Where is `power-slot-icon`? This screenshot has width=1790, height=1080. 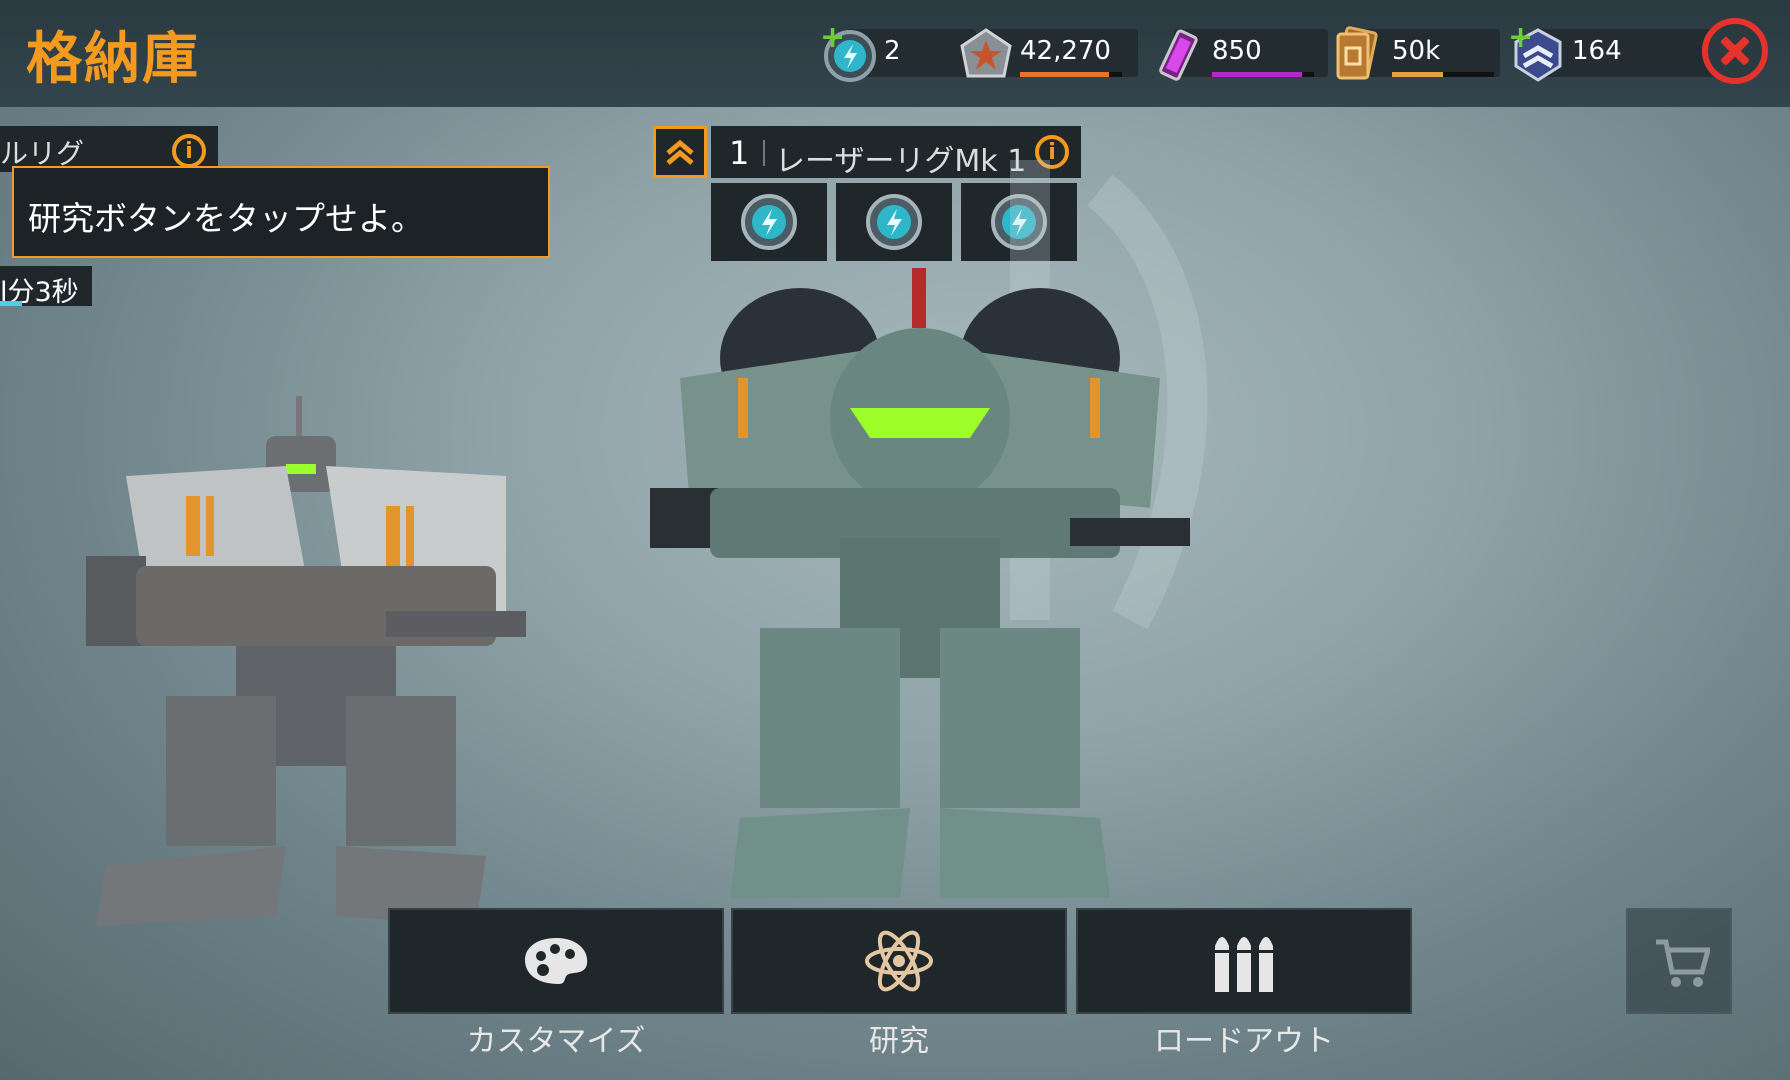 power-slot-icon is located at coordinates (769, 222).